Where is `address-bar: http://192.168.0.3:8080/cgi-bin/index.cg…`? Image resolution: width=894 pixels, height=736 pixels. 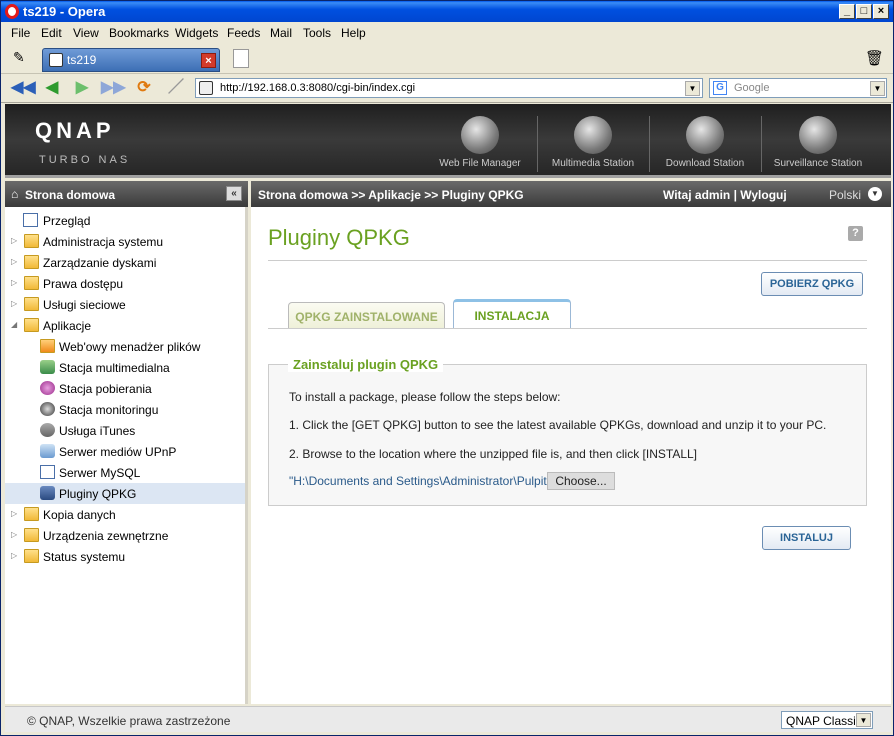 address-bar: http://192.168.0.3:8080/cgi-bin/index.cg… is located at coordinates (449, 88).